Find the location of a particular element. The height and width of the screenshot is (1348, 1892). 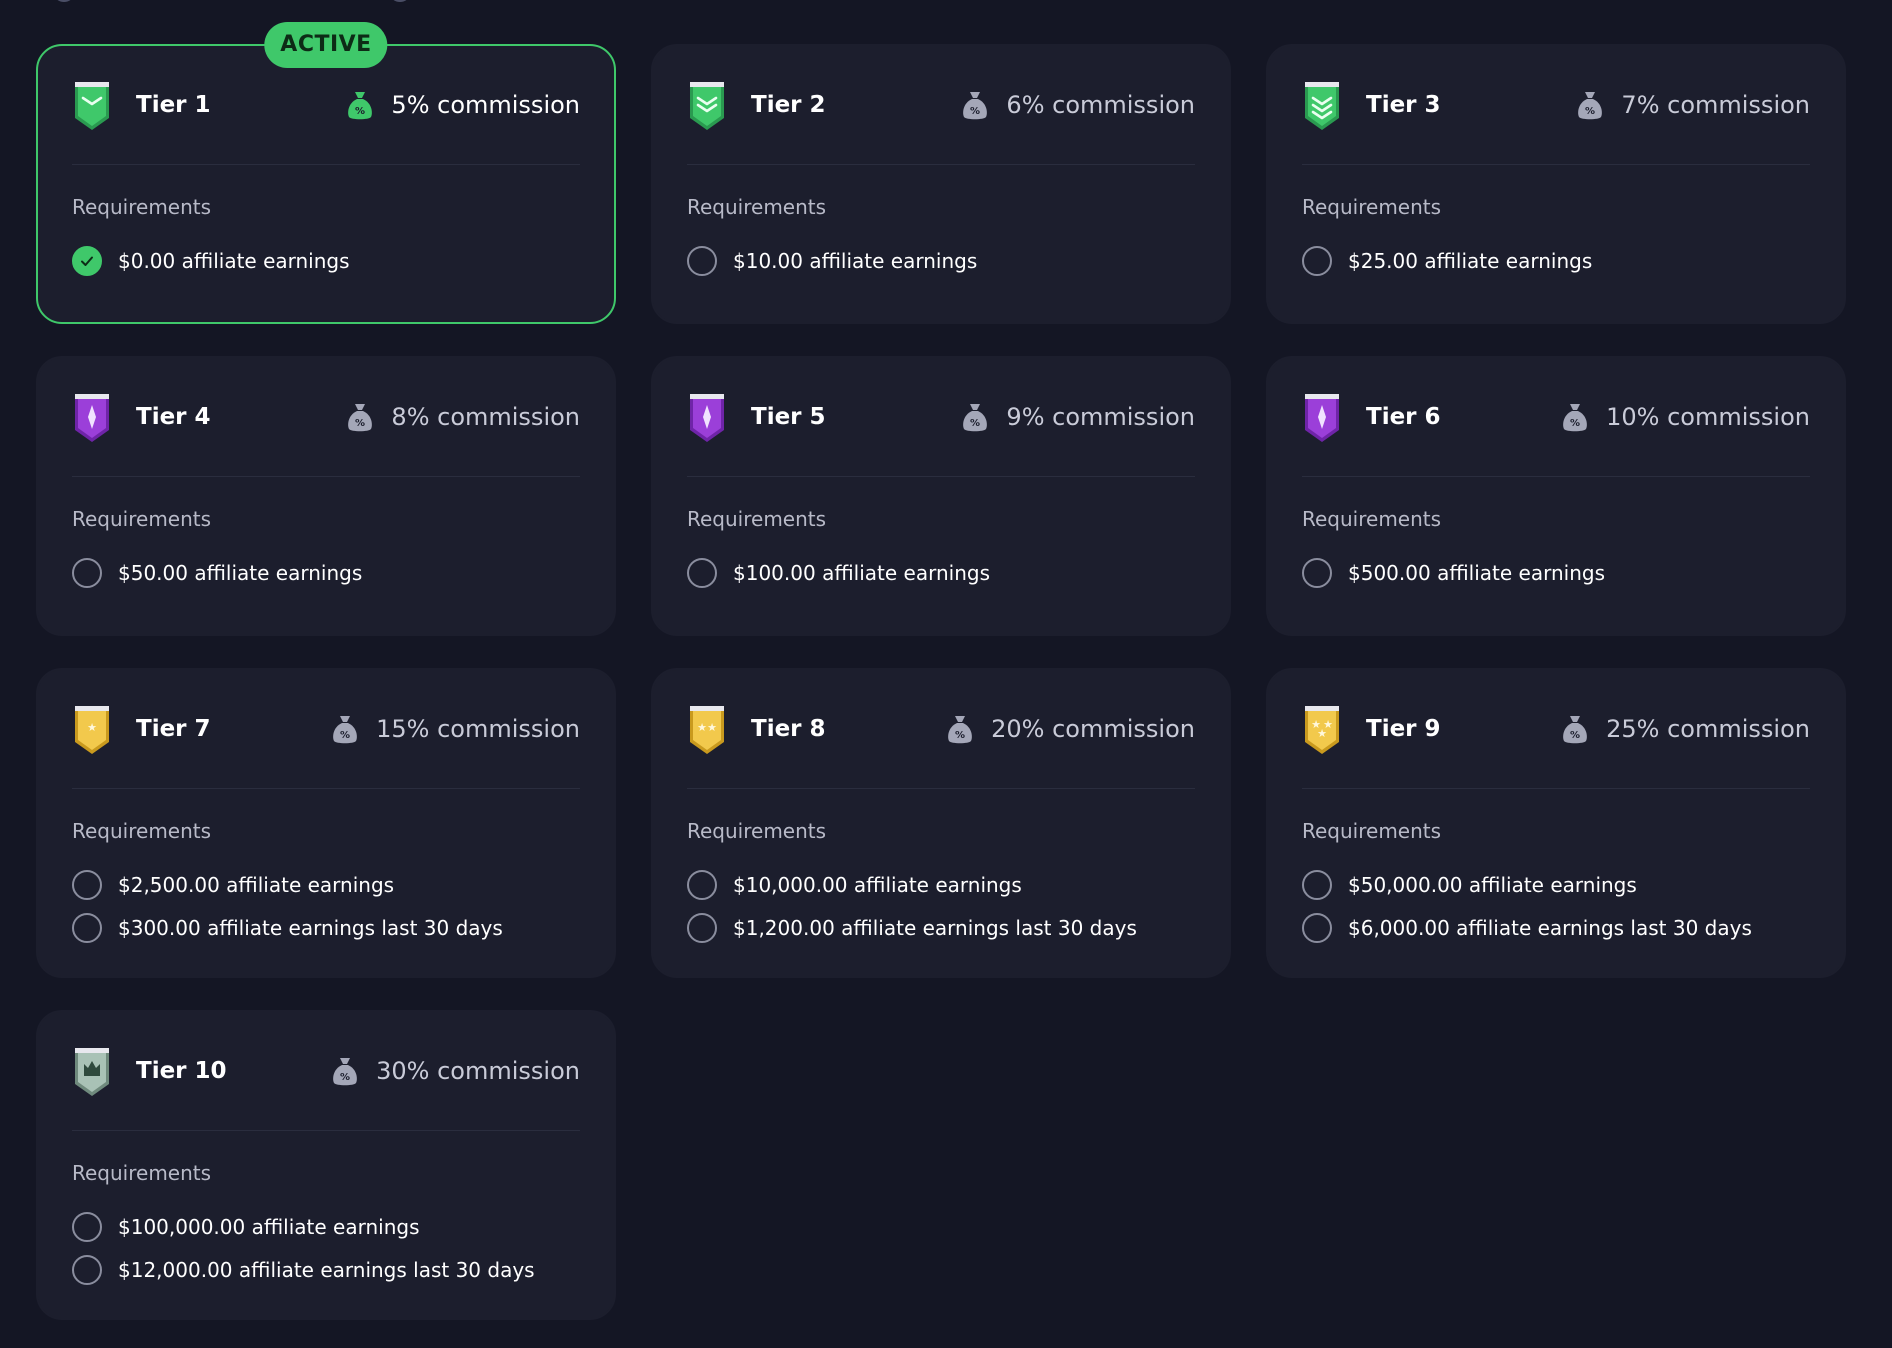

tier-commission: % 10% commission is located at coordinates (1685, 417).